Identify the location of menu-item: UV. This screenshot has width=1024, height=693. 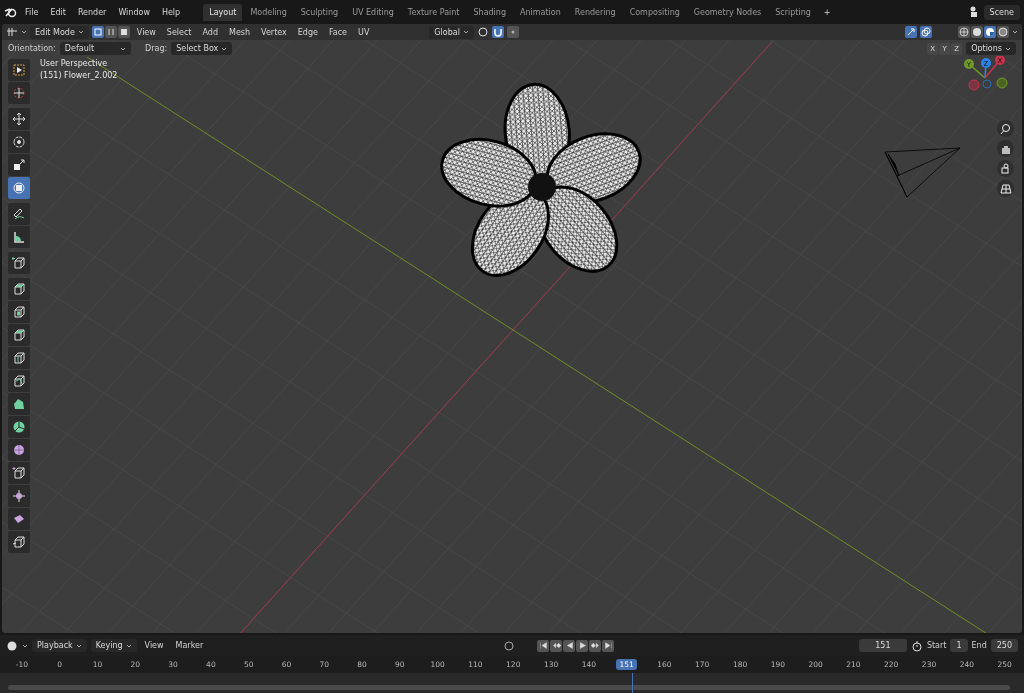
(364, 32).